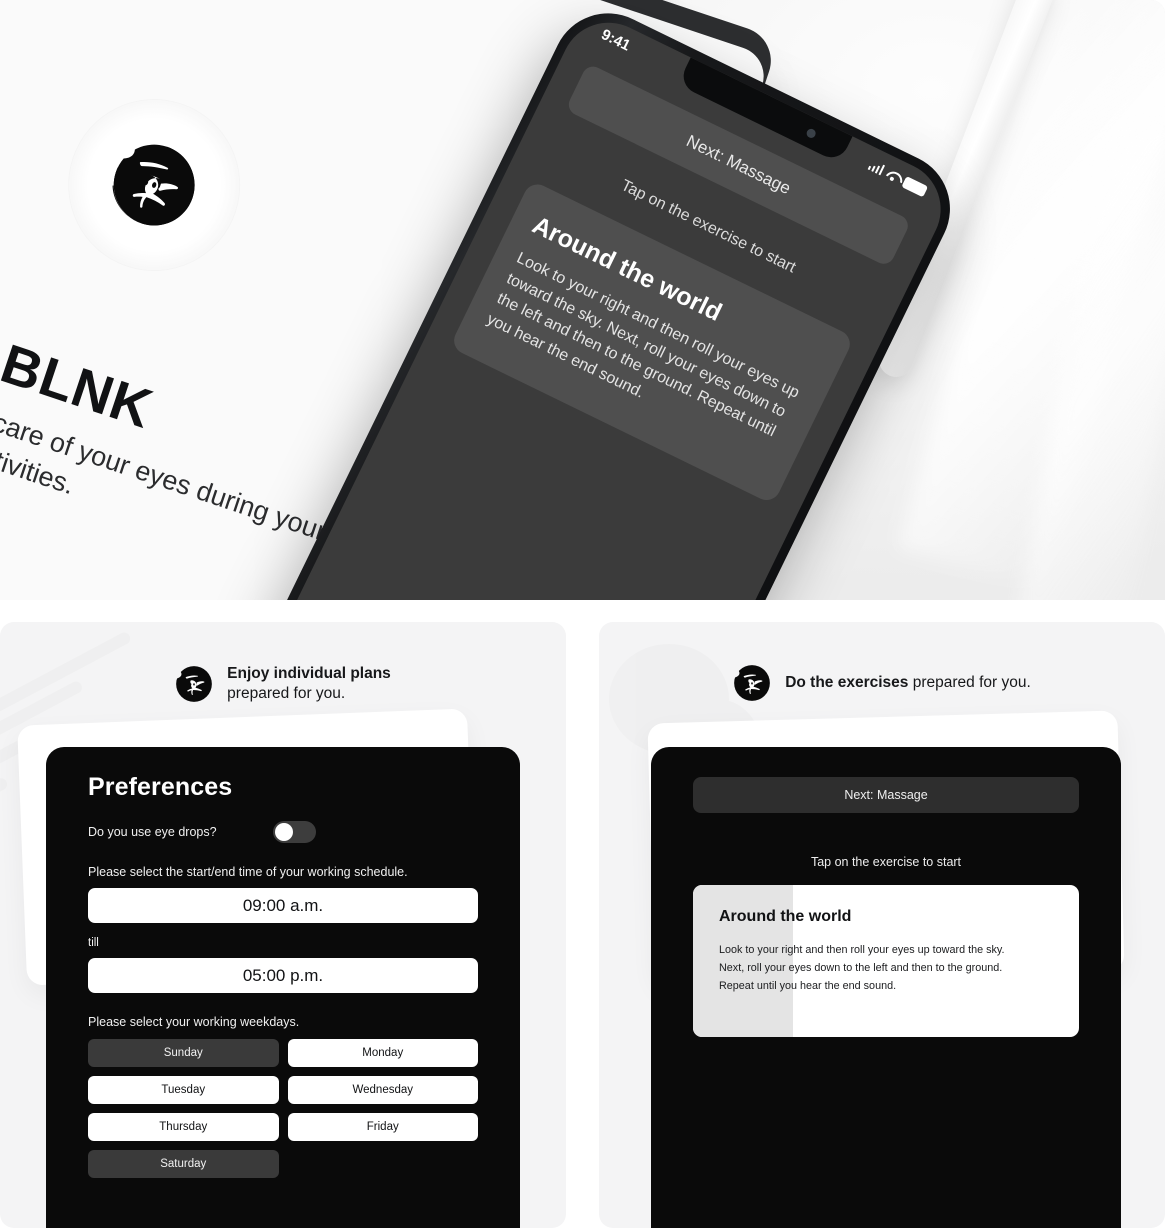 The width and height of the screenshot is (1165, 1228). What do you see at coordinates (93, 943) in the screenshot?
I see `till-label: till` at bounding box center [93, 943].